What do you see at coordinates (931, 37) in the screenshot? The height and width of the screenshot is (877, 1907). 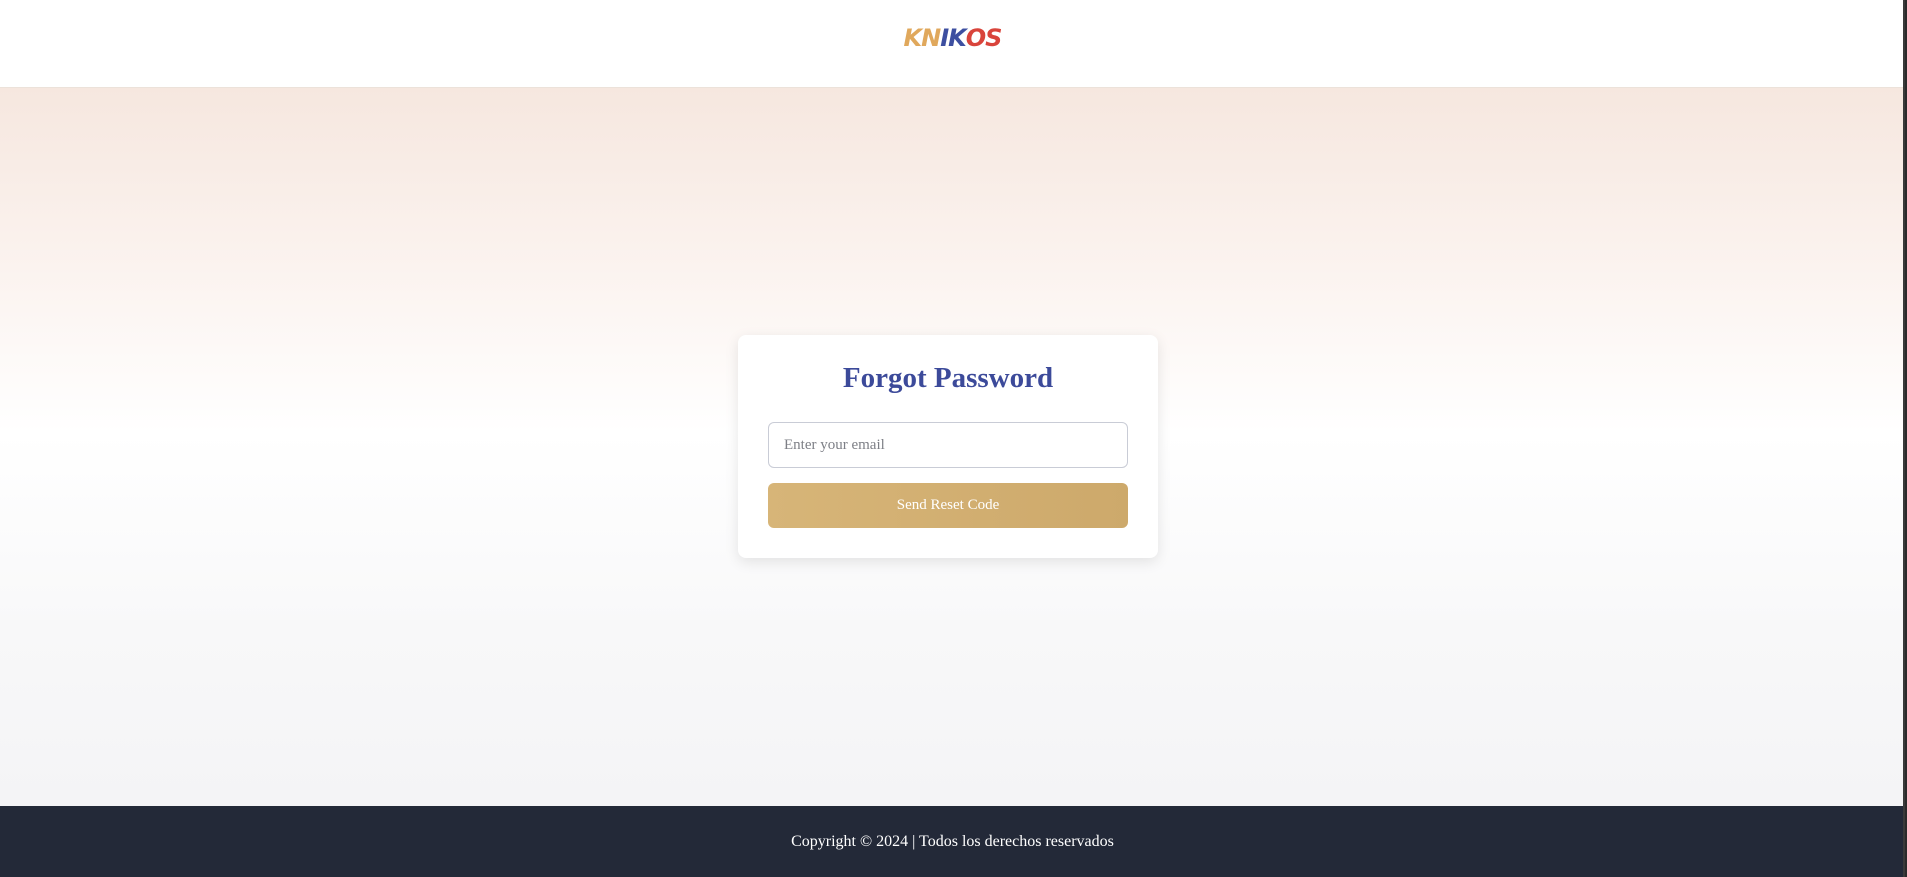 I see `logo-letter: N` at bounding box center [931, 37].